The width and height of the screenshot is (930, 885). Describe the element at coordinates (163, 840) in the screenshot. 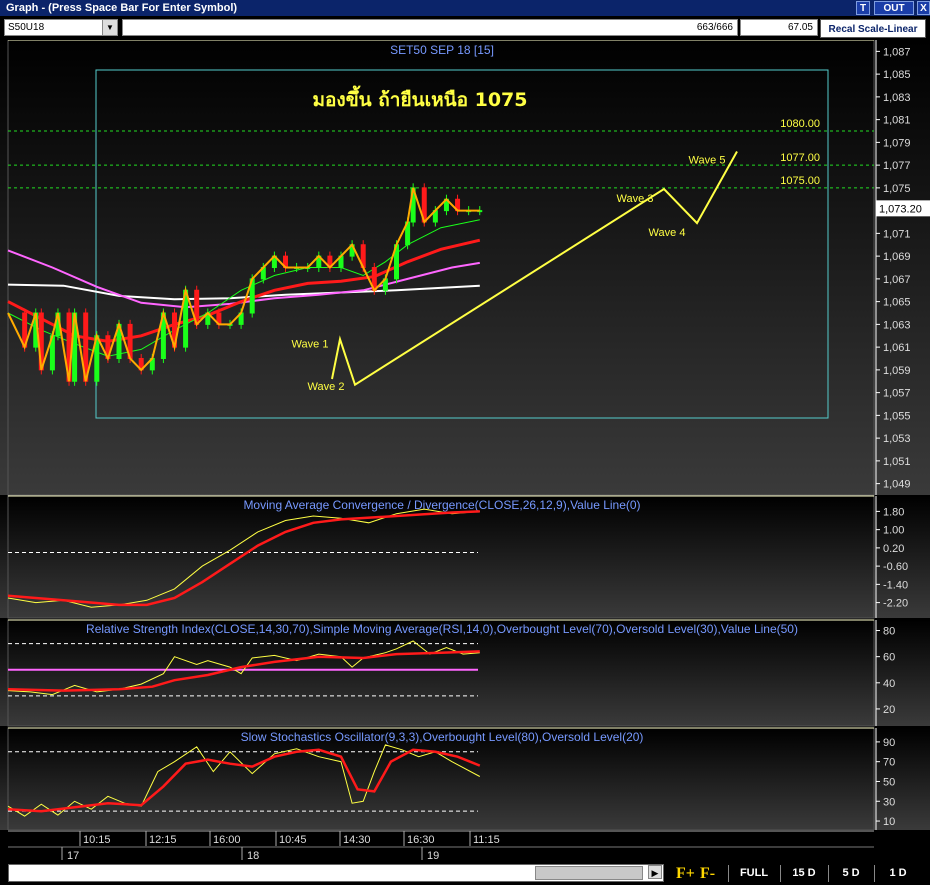

I see `x-axis-time-label: 12:15` at that location.